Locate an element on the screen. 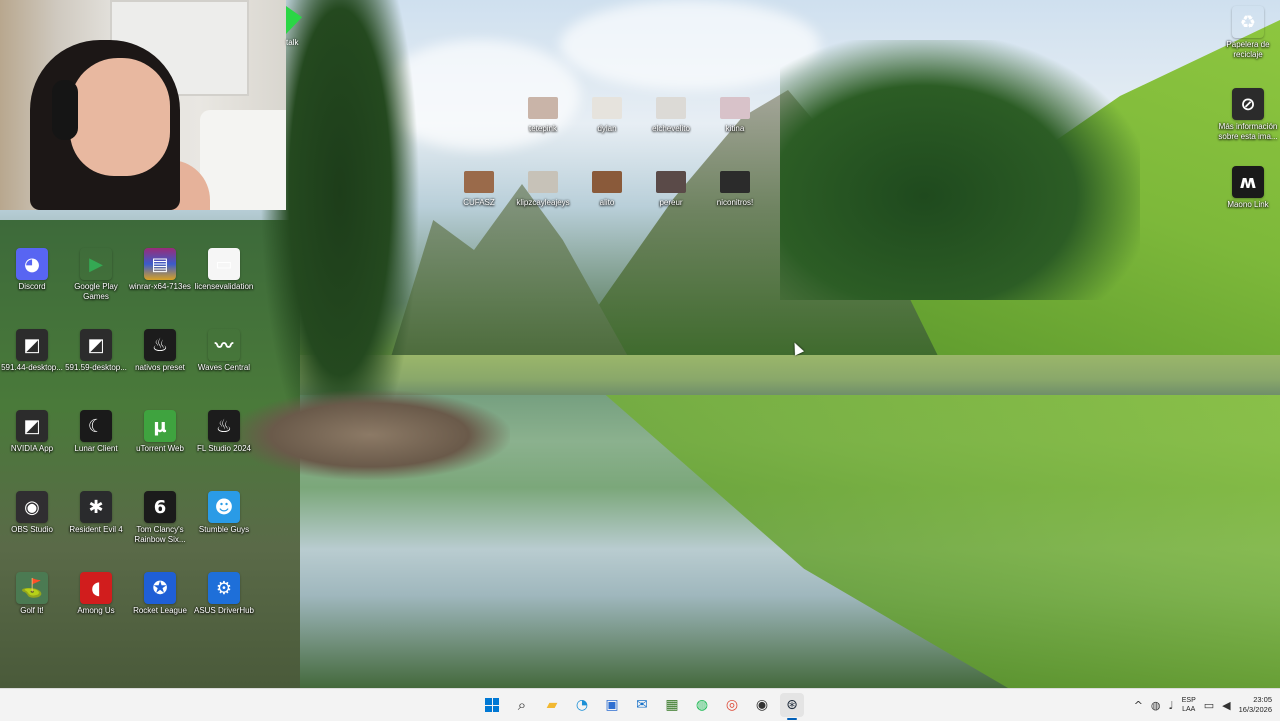  document-icon: ▭ is located at coordinates (224, 264).